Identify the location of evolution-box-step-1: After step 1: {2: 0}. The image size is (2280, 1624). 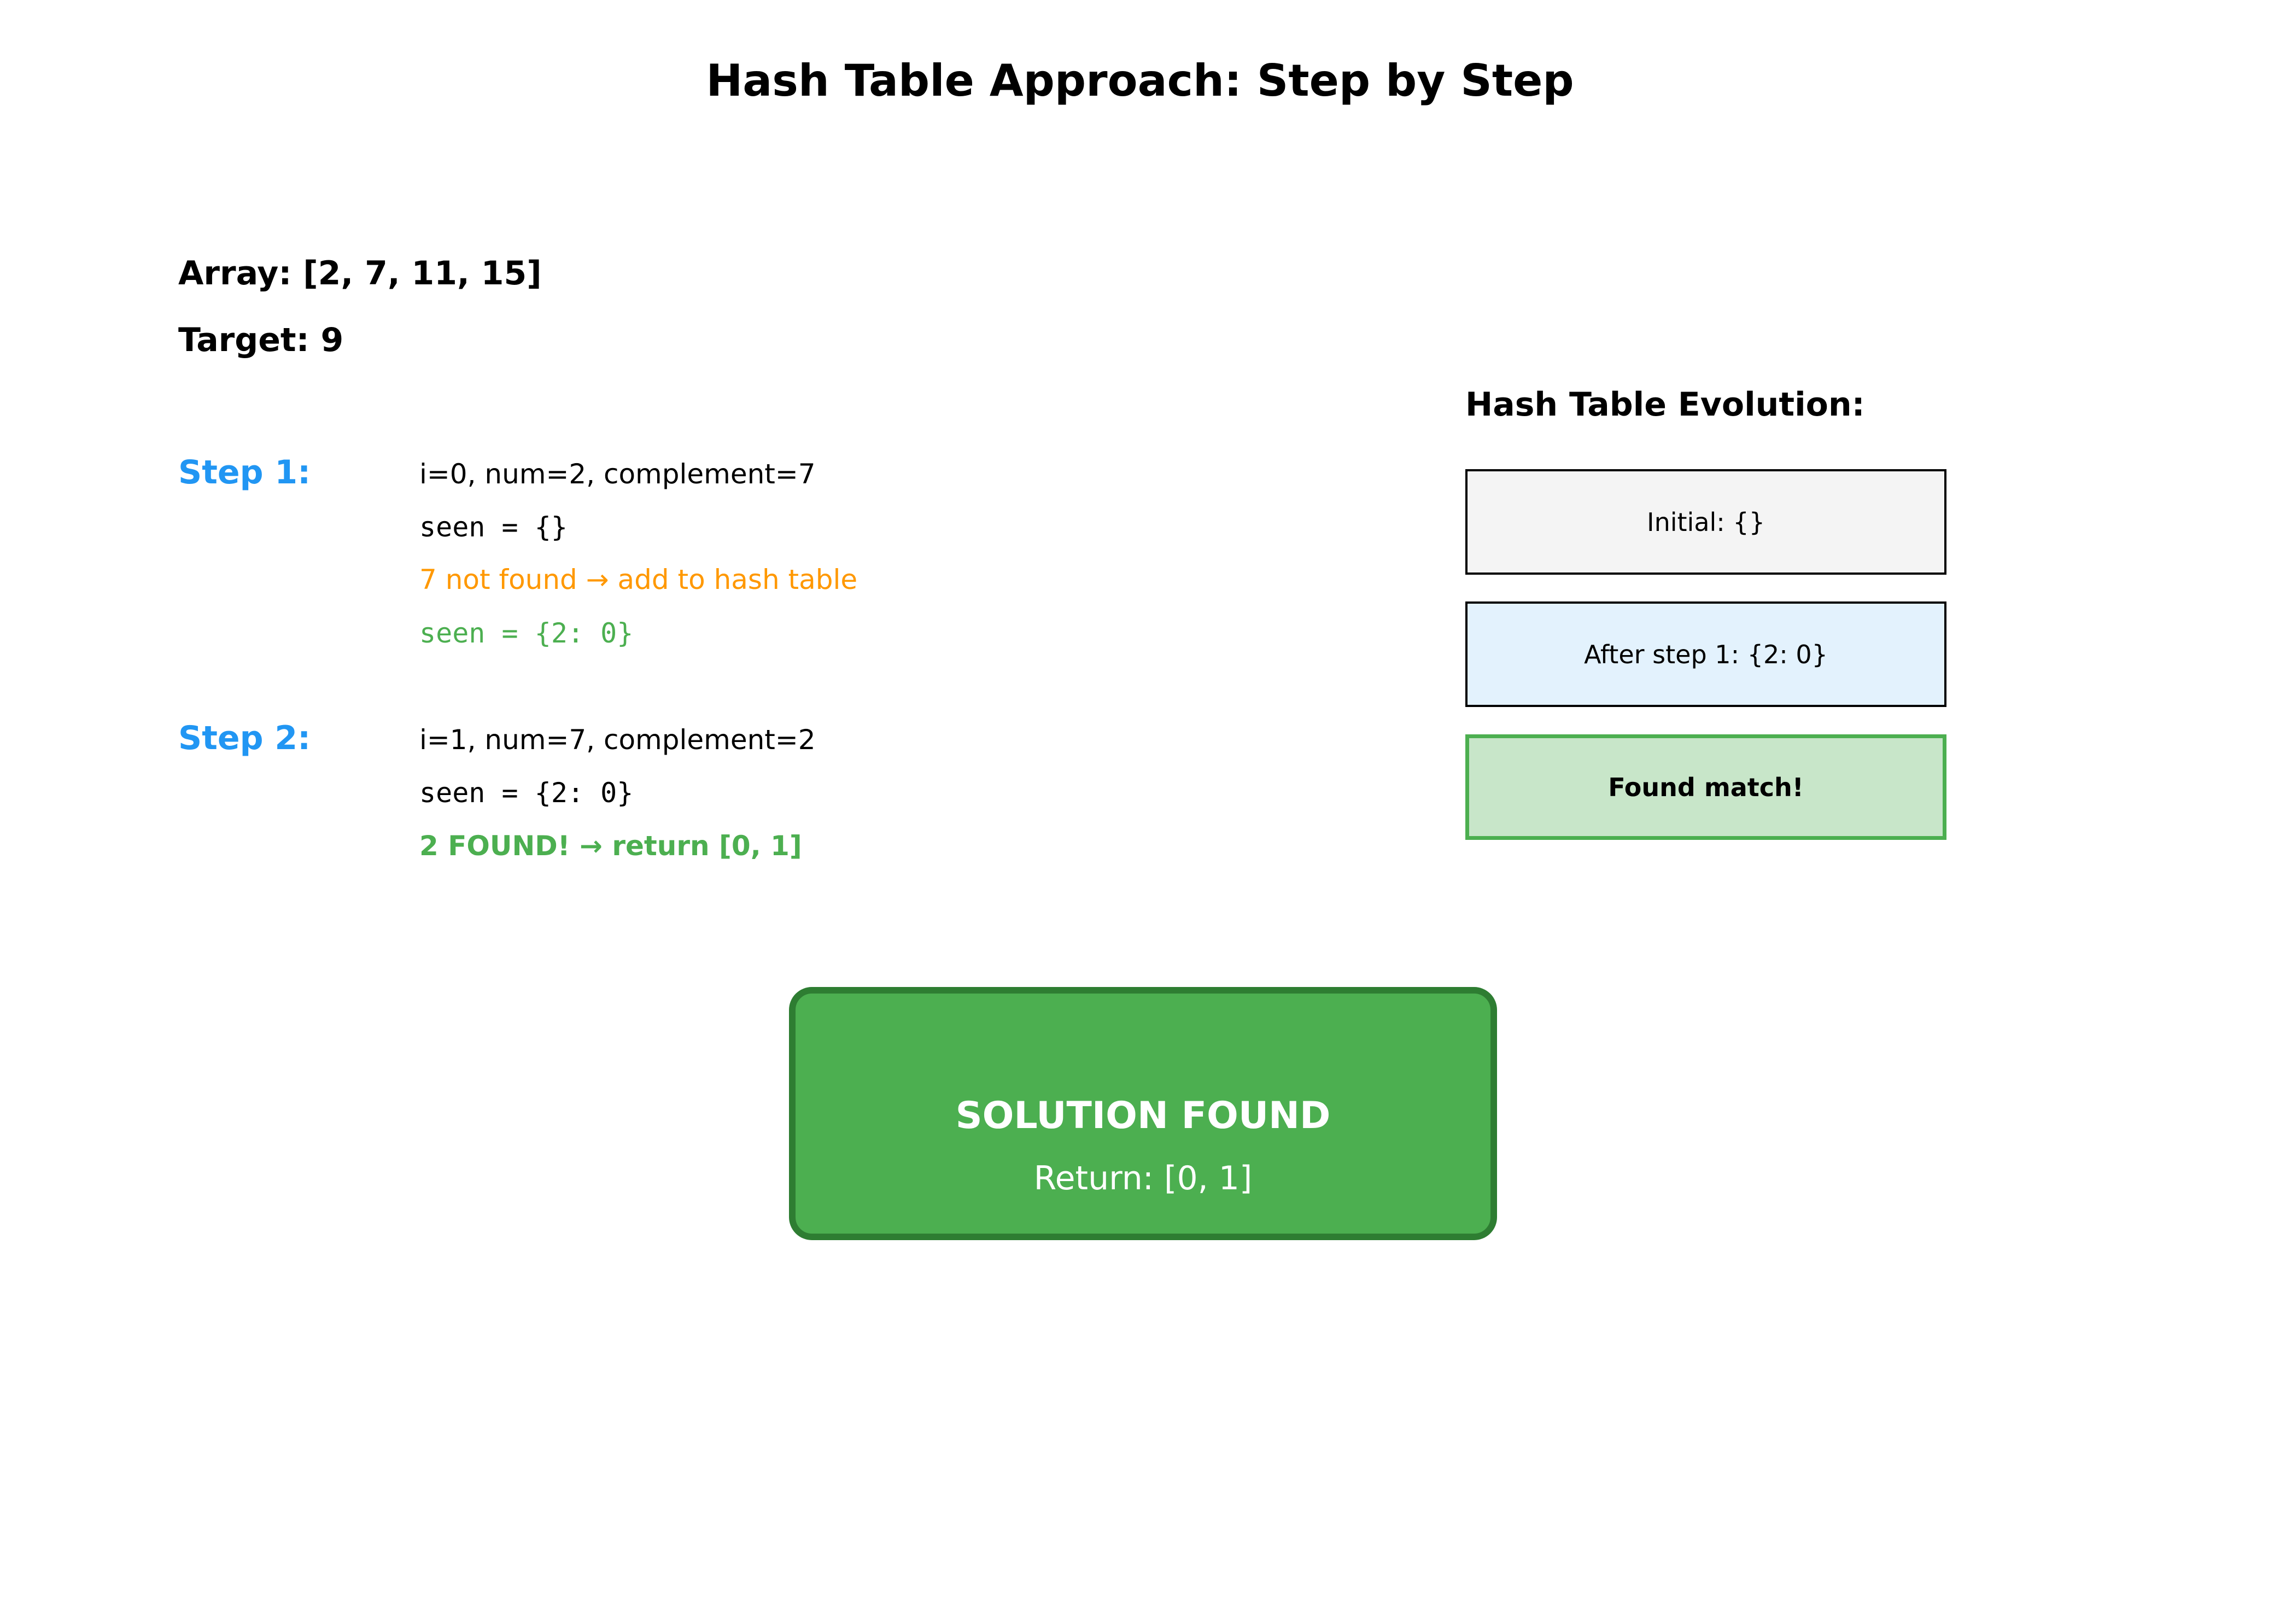
(1706, 654).